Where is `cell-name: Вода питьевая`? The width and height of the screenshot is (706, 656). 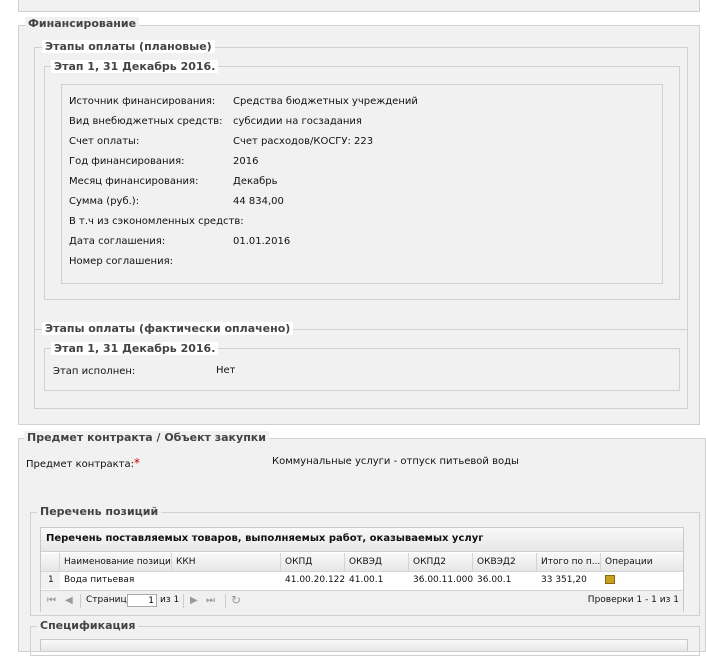 cell-name: Вода питьевая is located at coordinates (99, 580).